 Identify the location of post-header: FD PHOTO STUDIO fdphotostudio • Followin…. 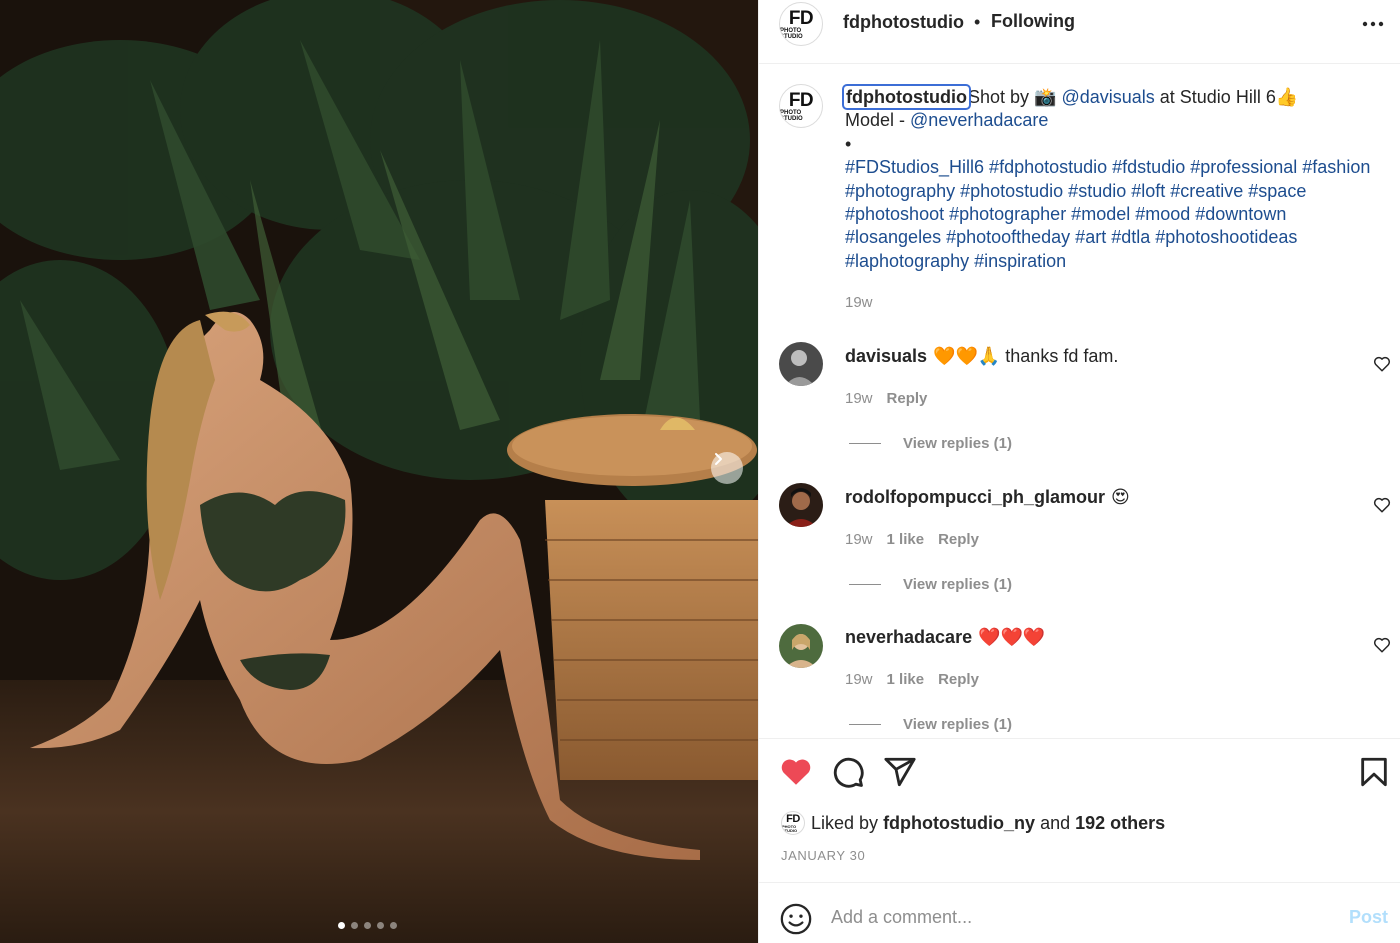
(1079, 32).